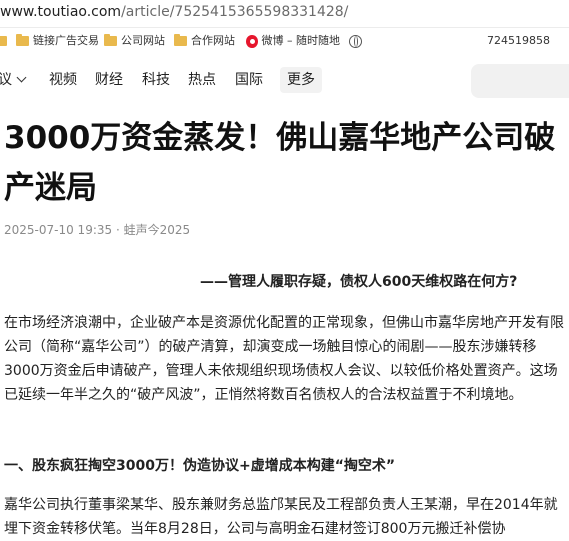 Image resolution: width=569 pixels, height=541 pixels. I want to click on nav-item-tech: 科技, so click(156, 80).